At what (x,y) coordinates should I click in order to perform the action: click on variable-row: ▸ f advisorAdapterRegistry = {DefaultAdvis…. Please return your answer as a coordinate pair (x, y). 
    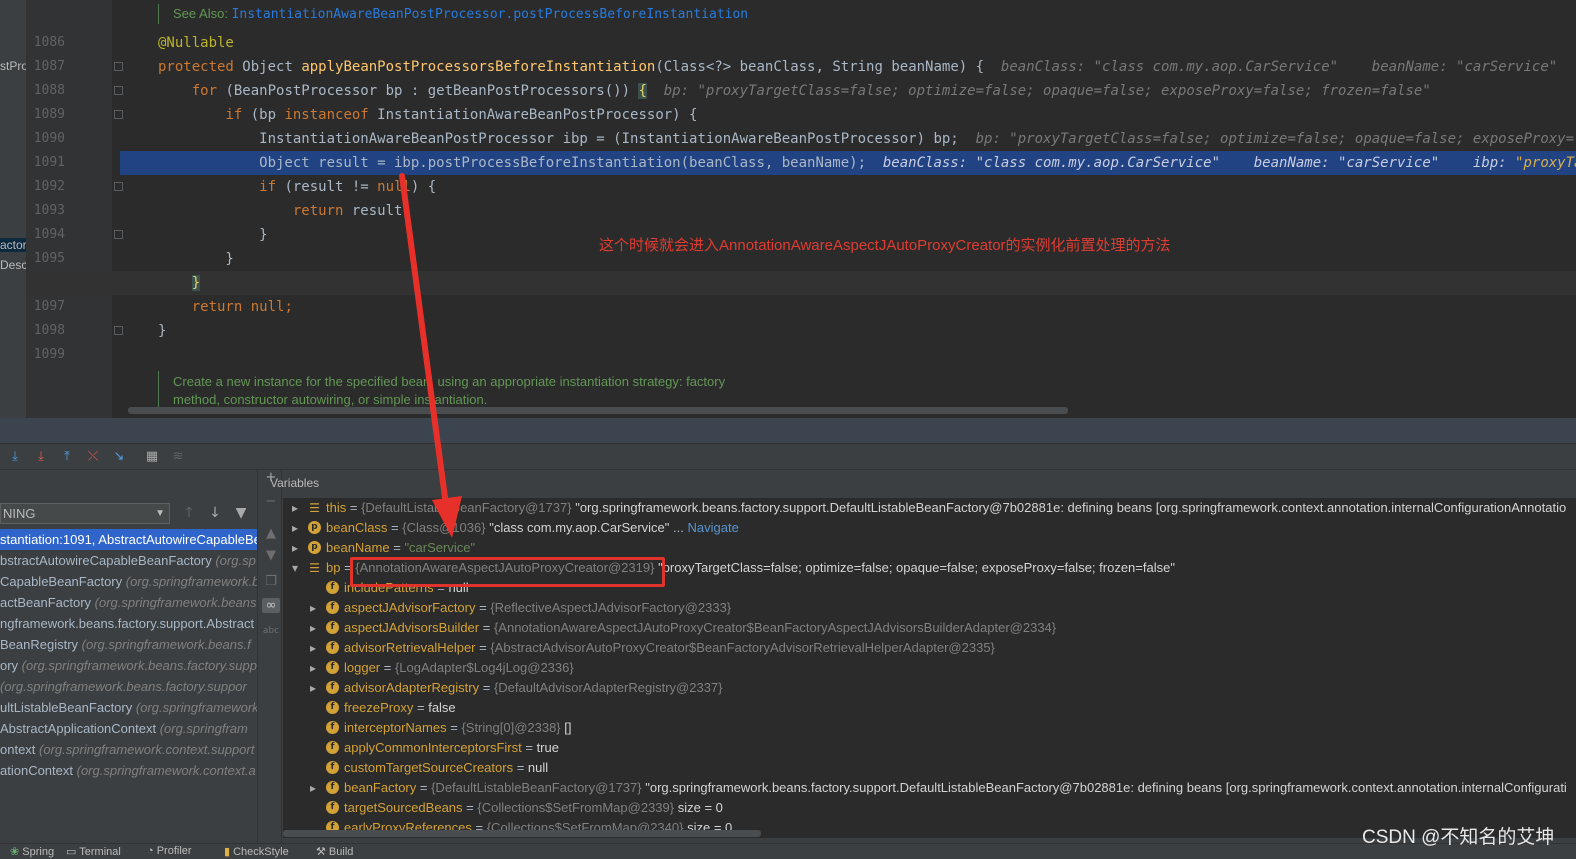
    Looking at the image, I should click on (929, 688).